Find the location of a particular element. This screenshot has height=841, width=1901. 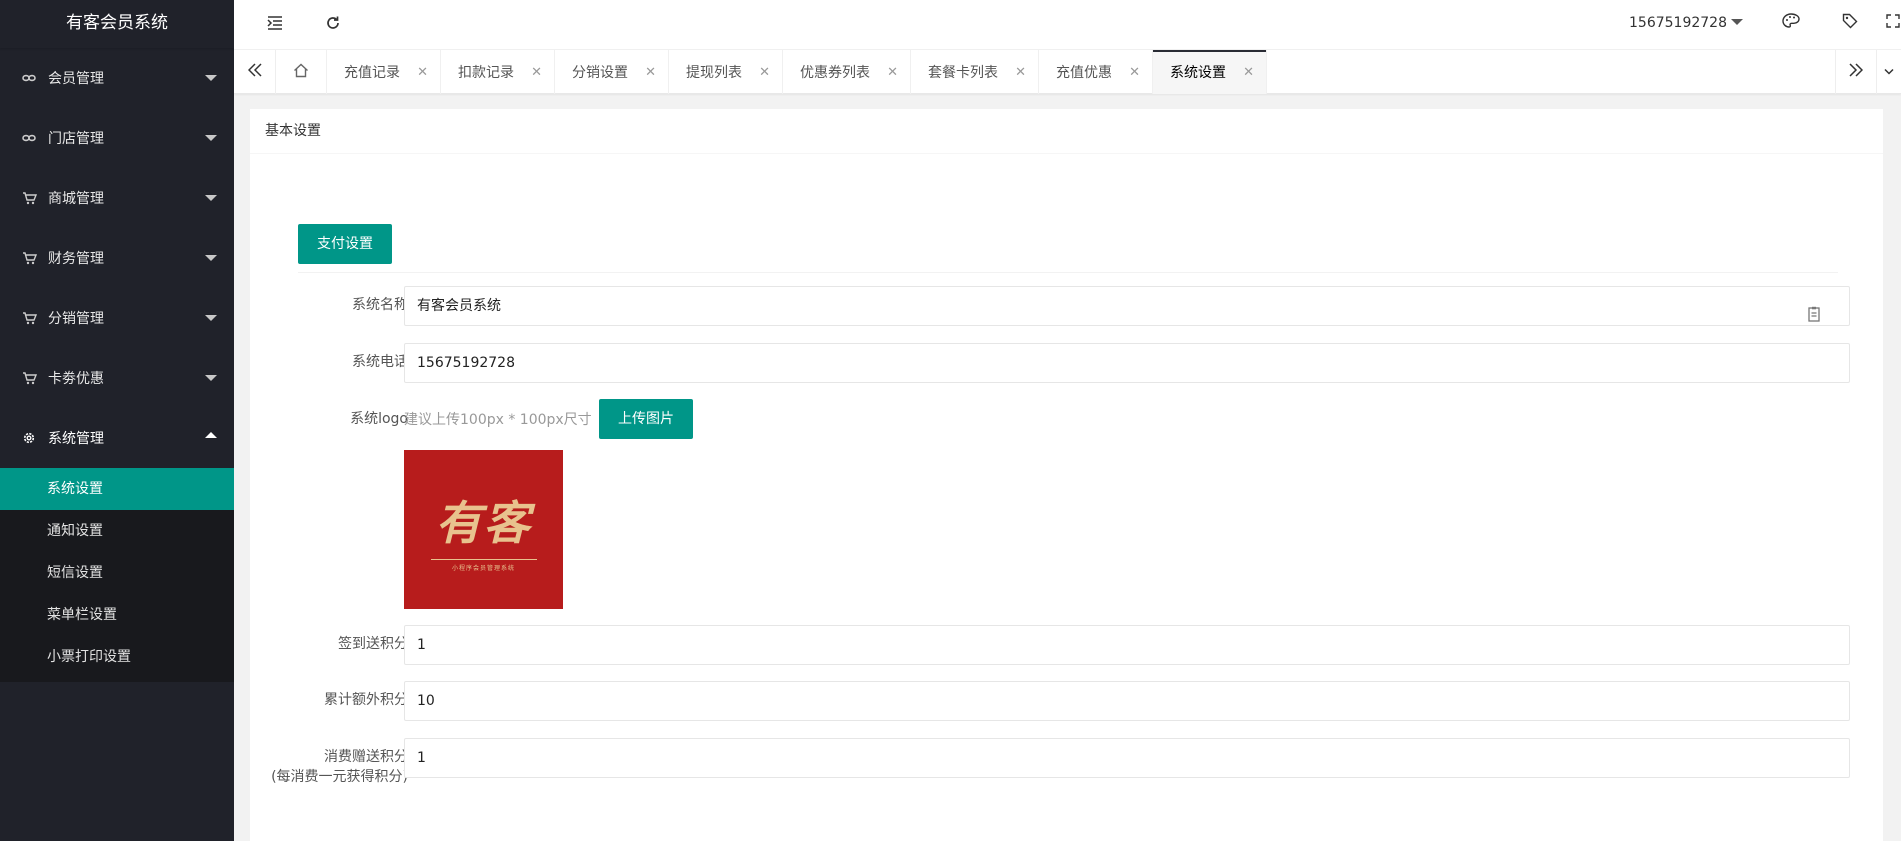

sidebar-item-label: 分销管理 is located at coordinates (76, 319).